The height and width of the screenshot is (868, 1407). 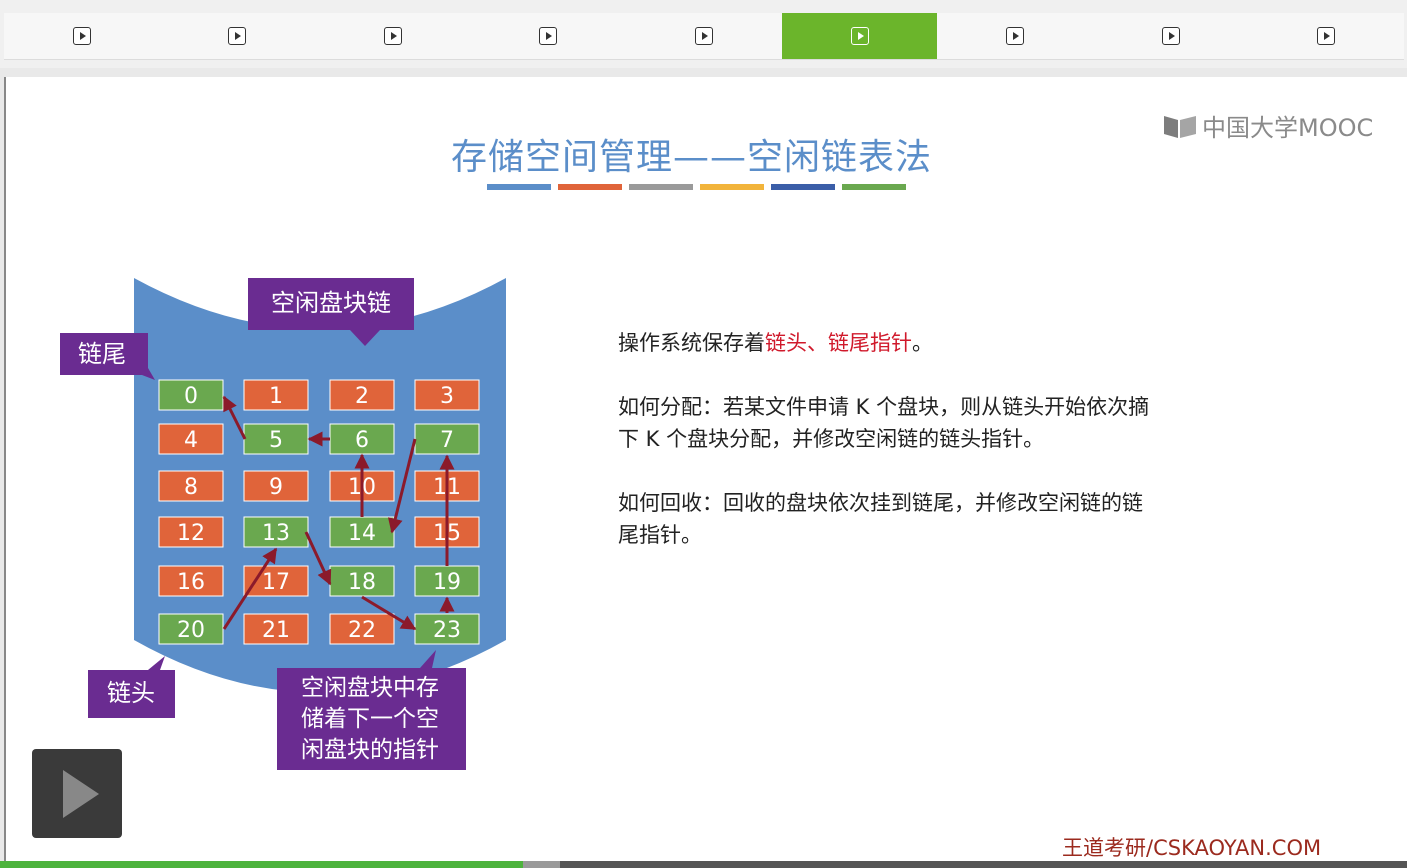 I want to click on progress-buffered, so click(x=541, y=864).